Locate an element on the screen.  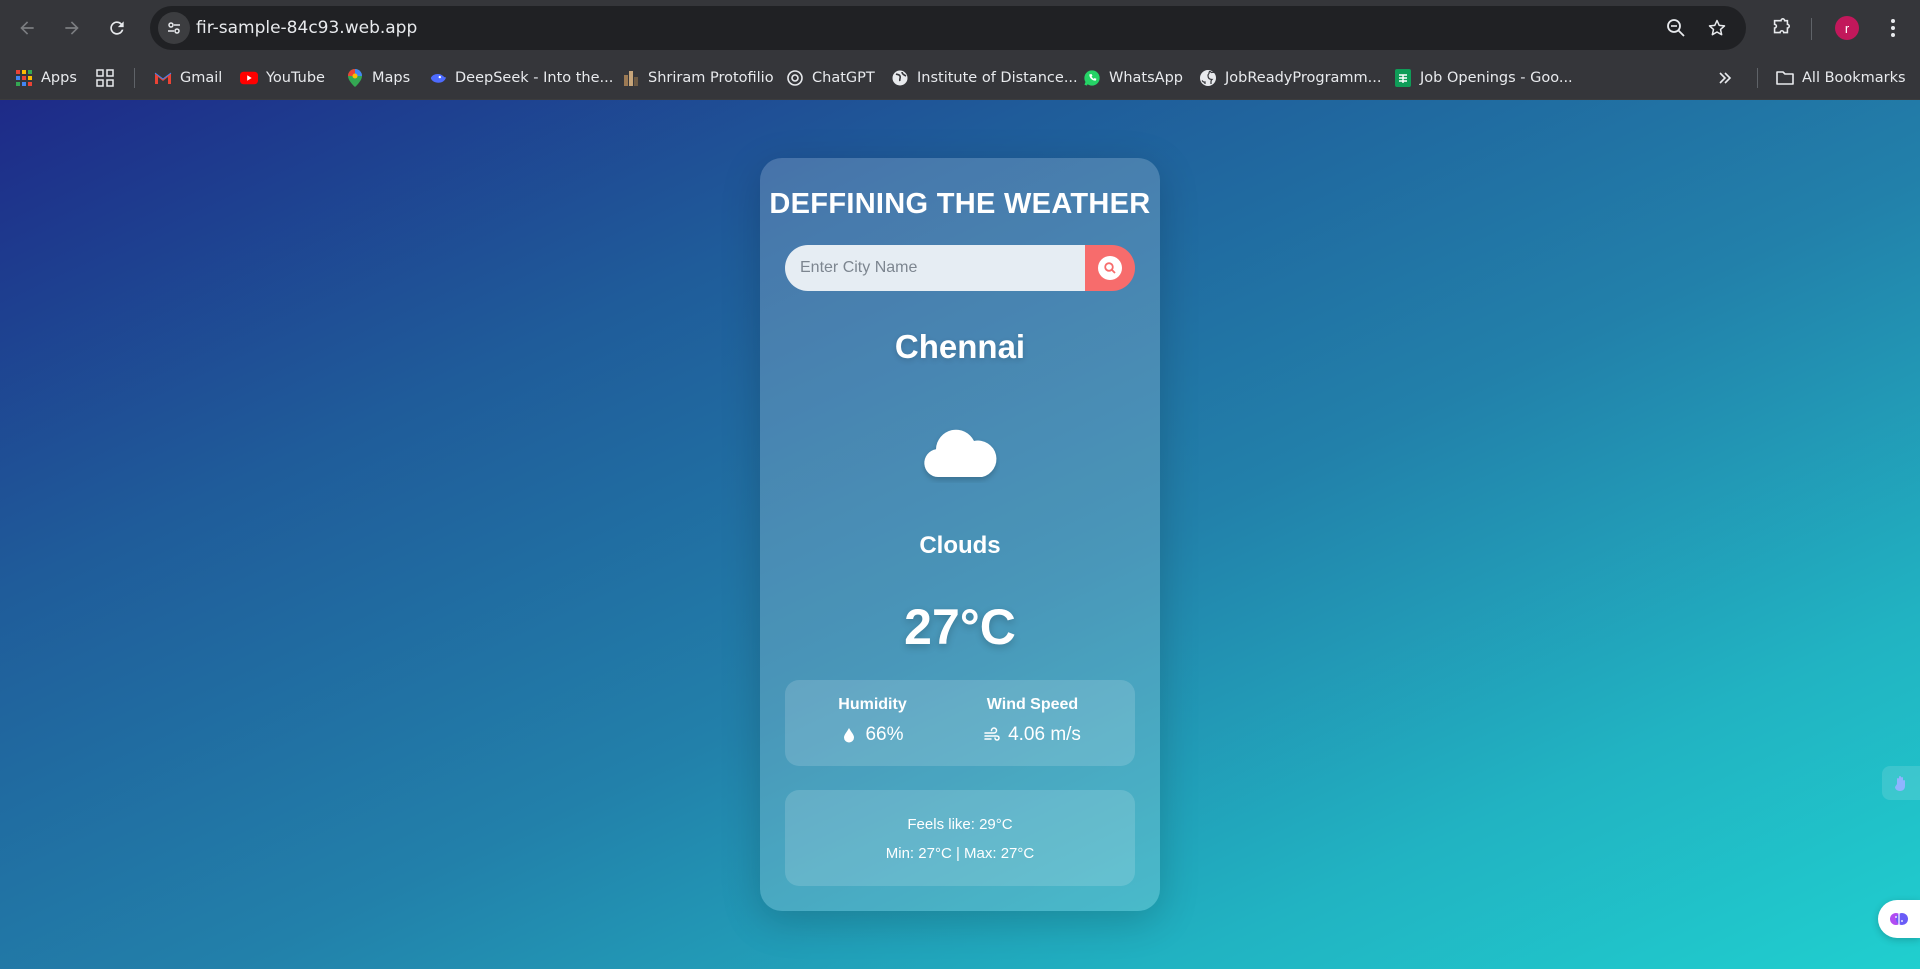
search-icon is located at coordinates (1110, 268).